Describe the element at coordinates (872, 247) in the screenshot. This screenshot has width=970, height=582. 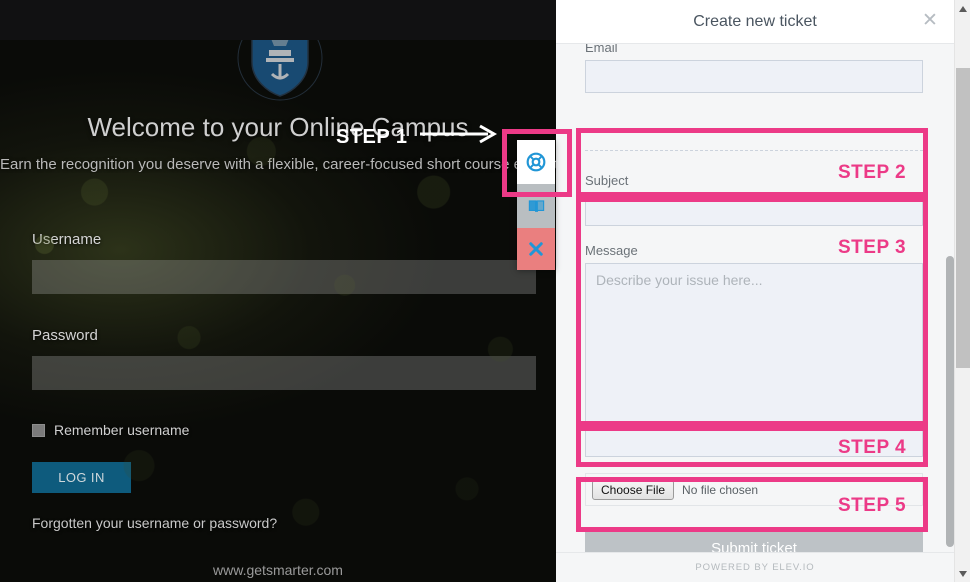
I see `step-3-label: STEP 3` at that location.